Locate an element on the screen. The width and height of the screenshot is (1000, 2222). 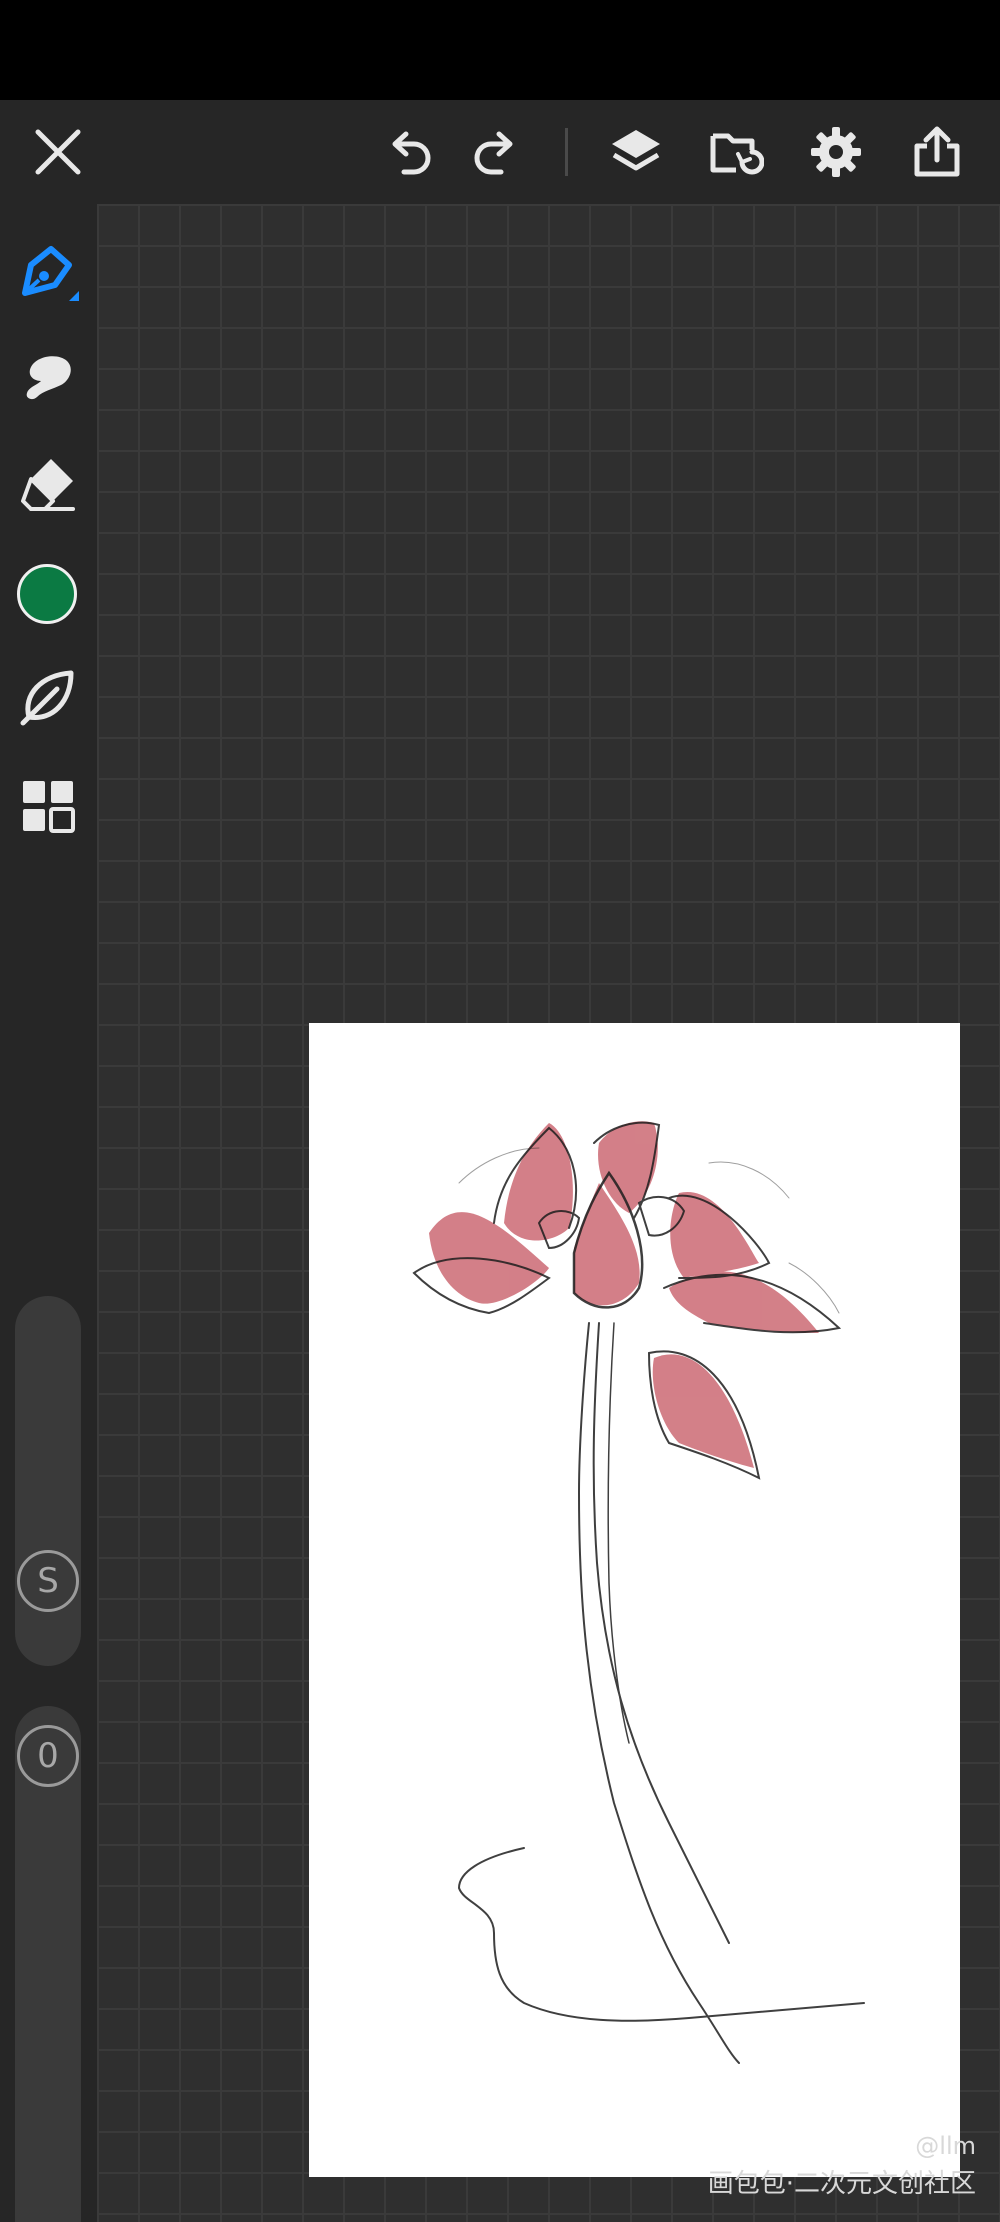
share-icon is located at coordinates (937, 151).